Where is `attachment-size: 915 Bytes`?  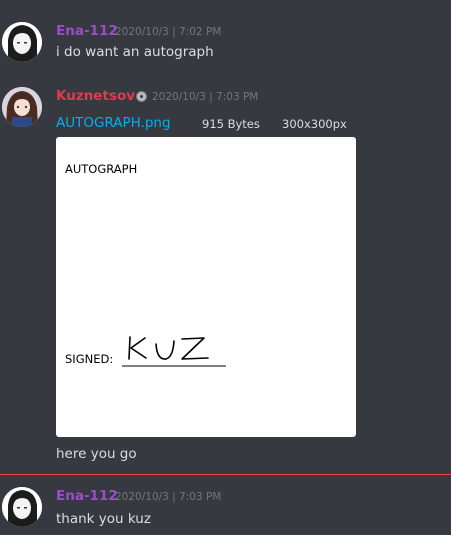 attachment-size: 915 Bytes is located at coordinates (231, 124).